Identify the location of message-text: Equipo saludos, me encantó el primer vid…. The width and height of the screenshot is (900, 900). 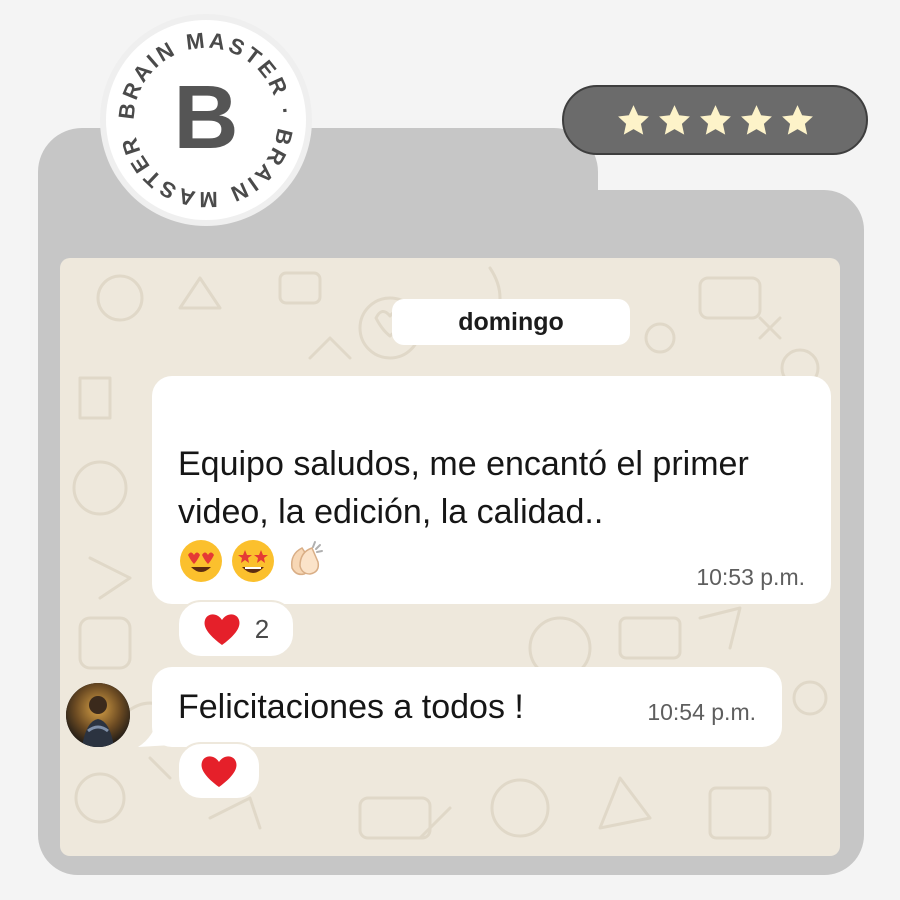
(463, 488).